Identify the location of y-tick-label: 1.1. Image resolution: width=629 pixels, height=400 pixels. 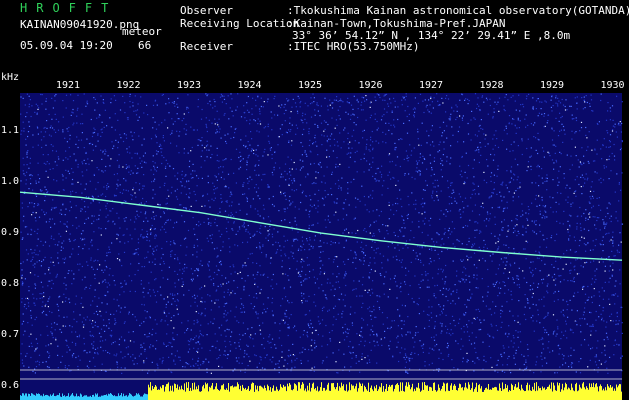
(10, 130).